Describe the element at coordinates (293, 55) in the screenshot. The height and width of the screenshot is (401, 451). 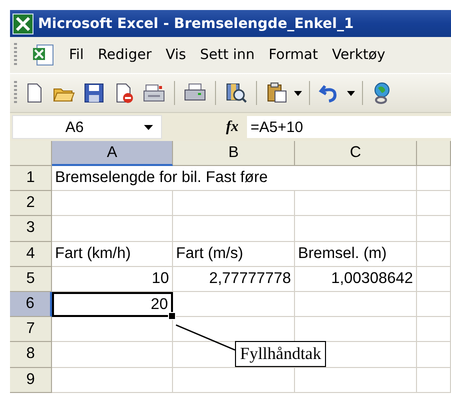
I see `menu-item: Format` at that location.